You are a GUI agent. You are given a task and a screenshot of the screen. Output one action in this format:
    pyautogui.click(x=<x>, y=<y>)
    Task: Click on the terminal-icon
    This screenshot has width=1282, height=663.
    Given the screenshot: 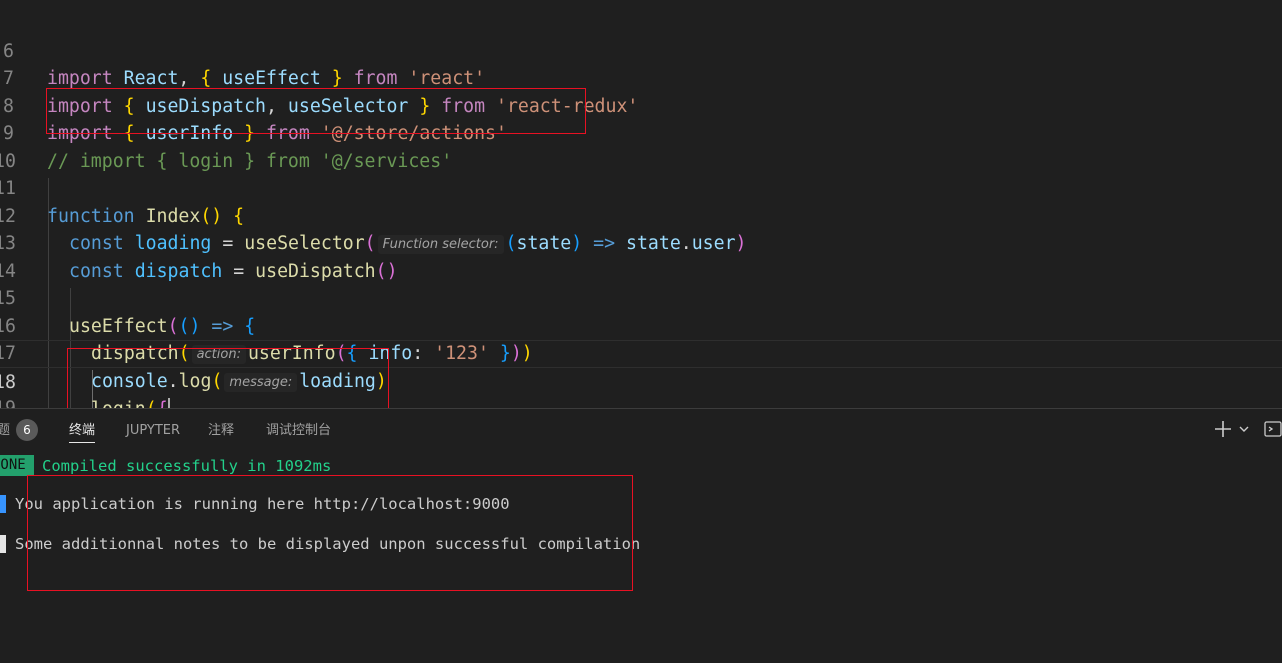 What is the action you would take?
    pyautogui.click(x=1273, y=429)
    